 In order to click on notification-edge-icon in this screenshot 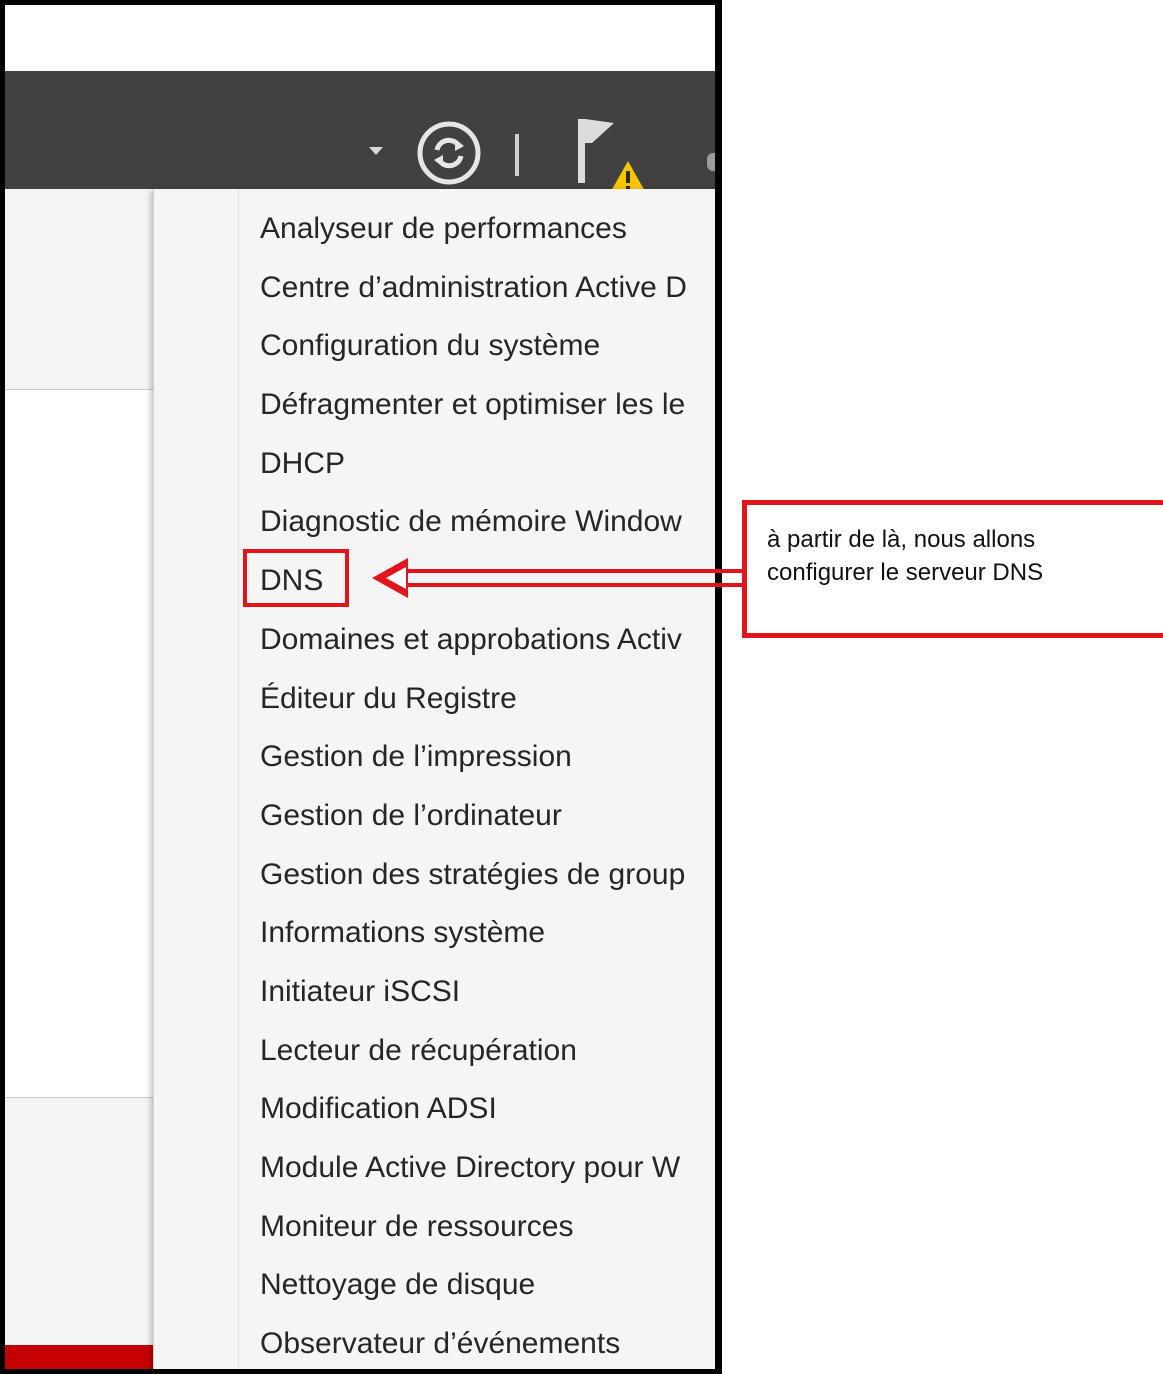, I will do `click(711, 162)`.